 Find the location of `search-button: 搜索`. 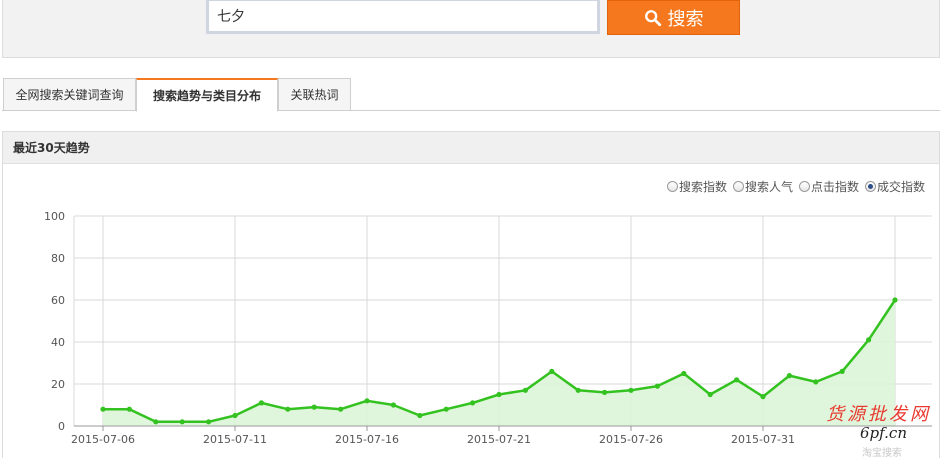

search-button: 搜索 is located at coordinates (673, 17).